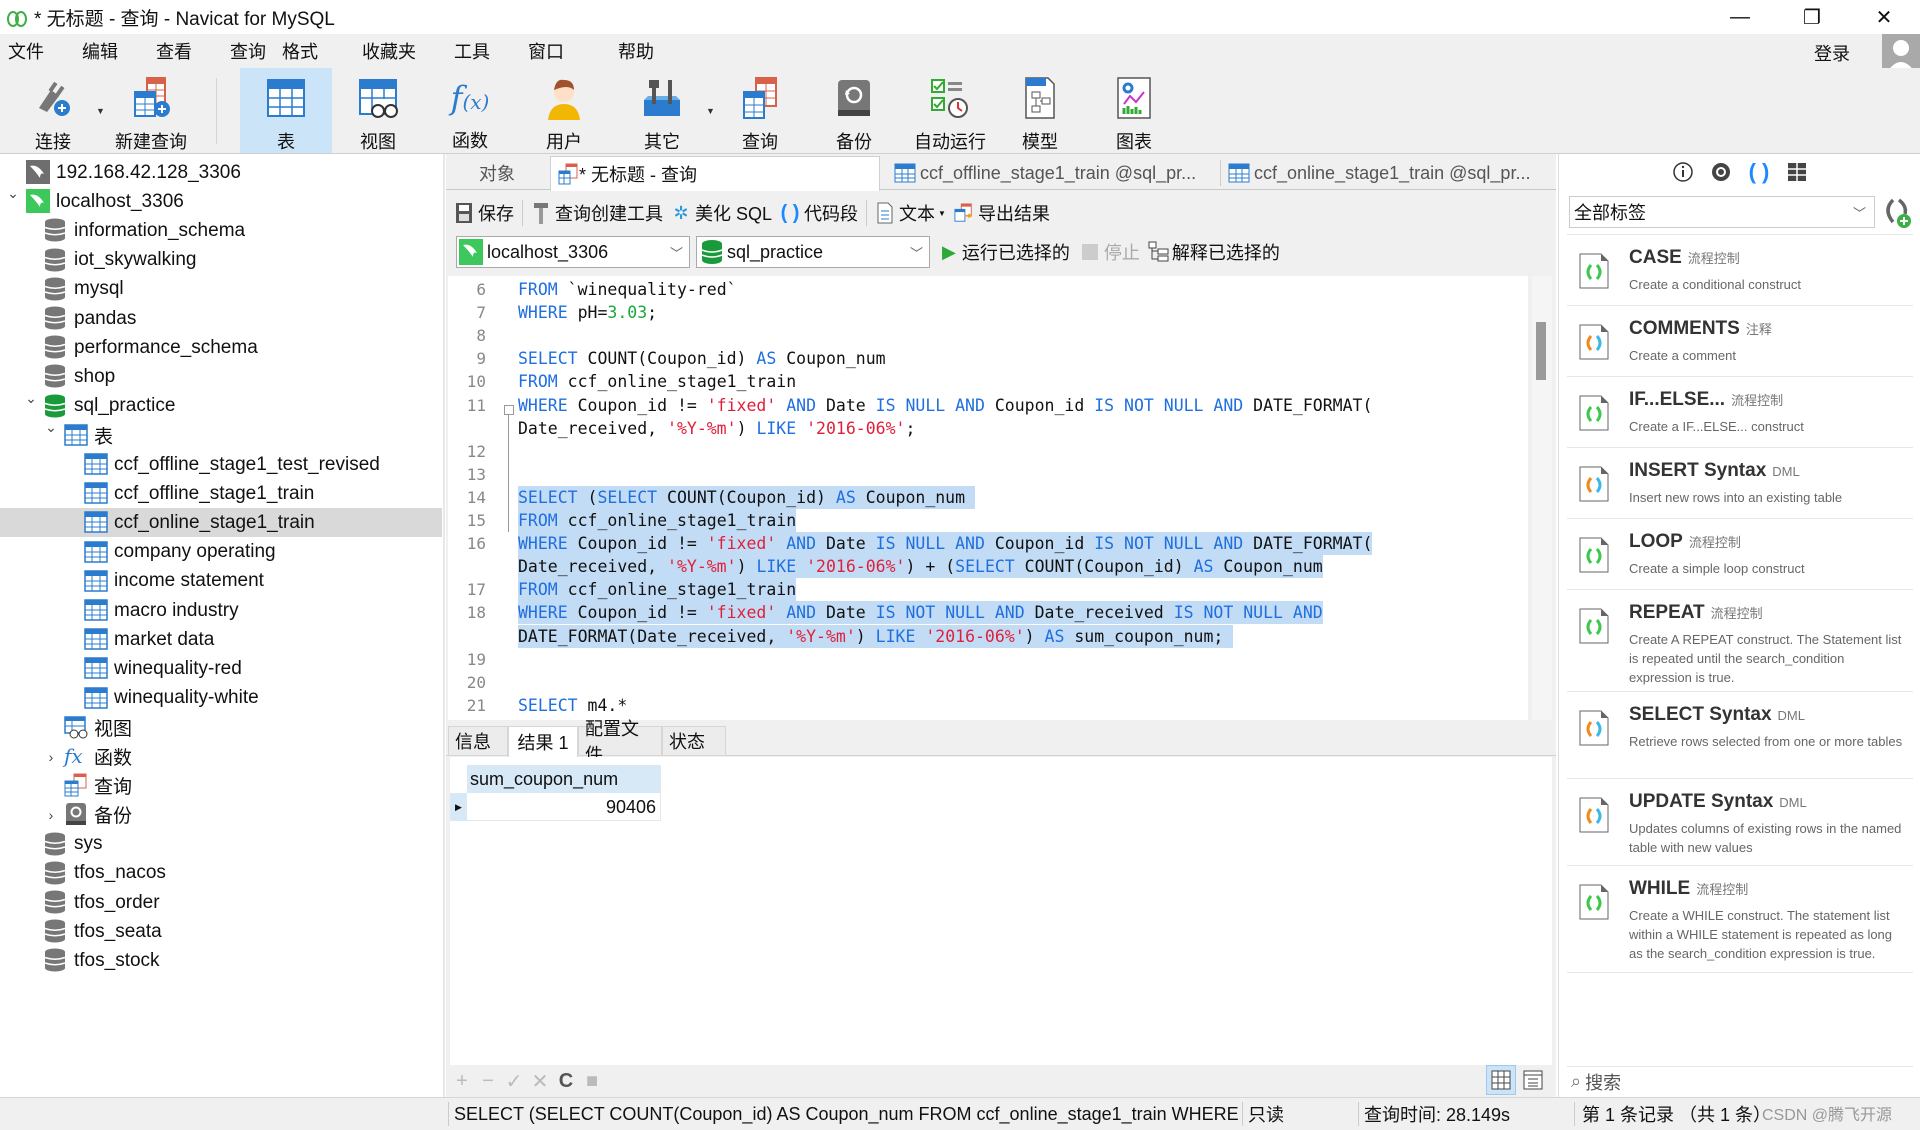 The image size is (1920, 1130). I want to click on column-header: sum_coupon_num, so click(564, 779).